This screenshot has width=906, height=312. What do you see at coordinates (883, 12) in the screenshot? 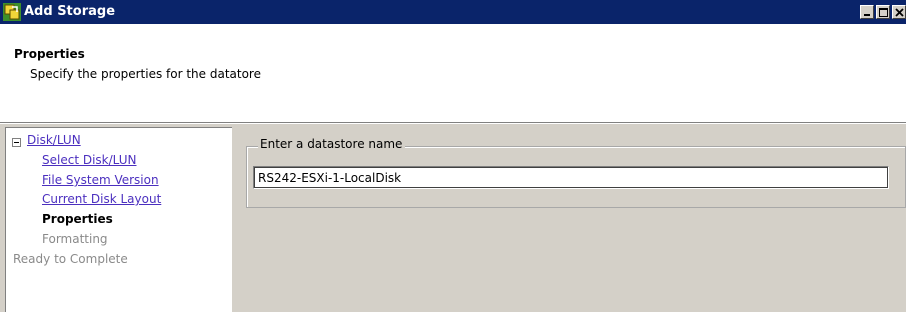
I see `maximize-button` at bounding box center [883, 12].